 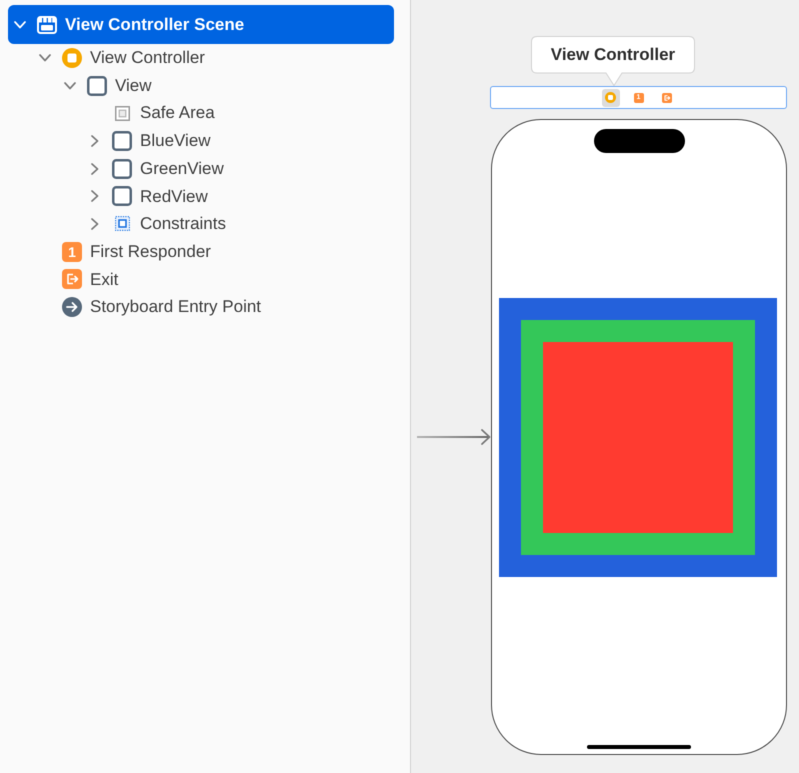 What do you see at coordinates (201, 252) in the screenshot?
I see `tree-item: 1 First Responder` at bounding box center [201, 252].